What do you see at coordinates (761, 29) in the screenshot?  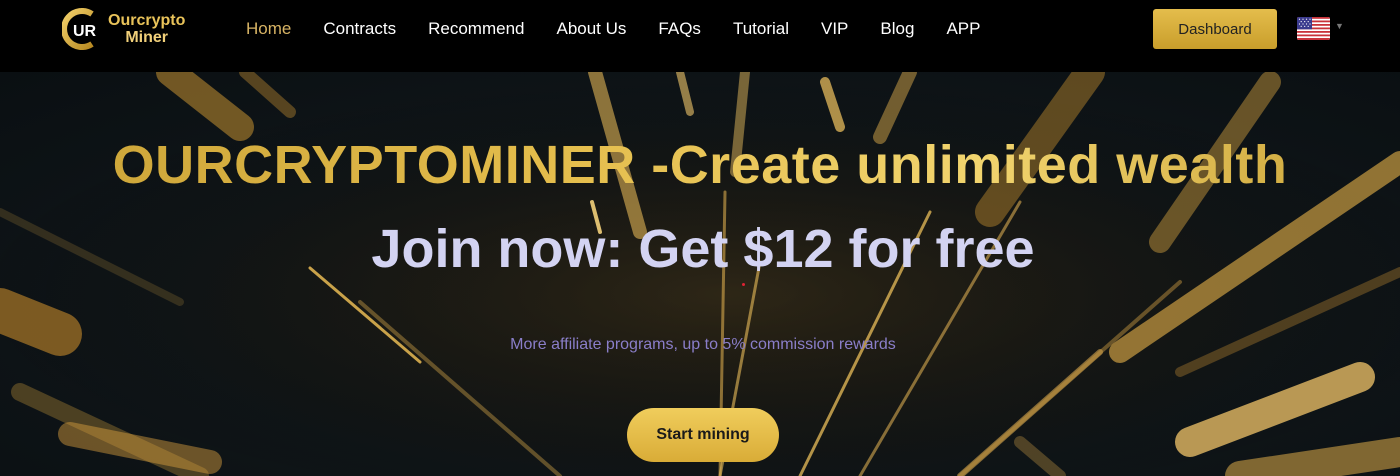 I see `nav-tutorial: Tutorial` at bounding box center [761, 29].